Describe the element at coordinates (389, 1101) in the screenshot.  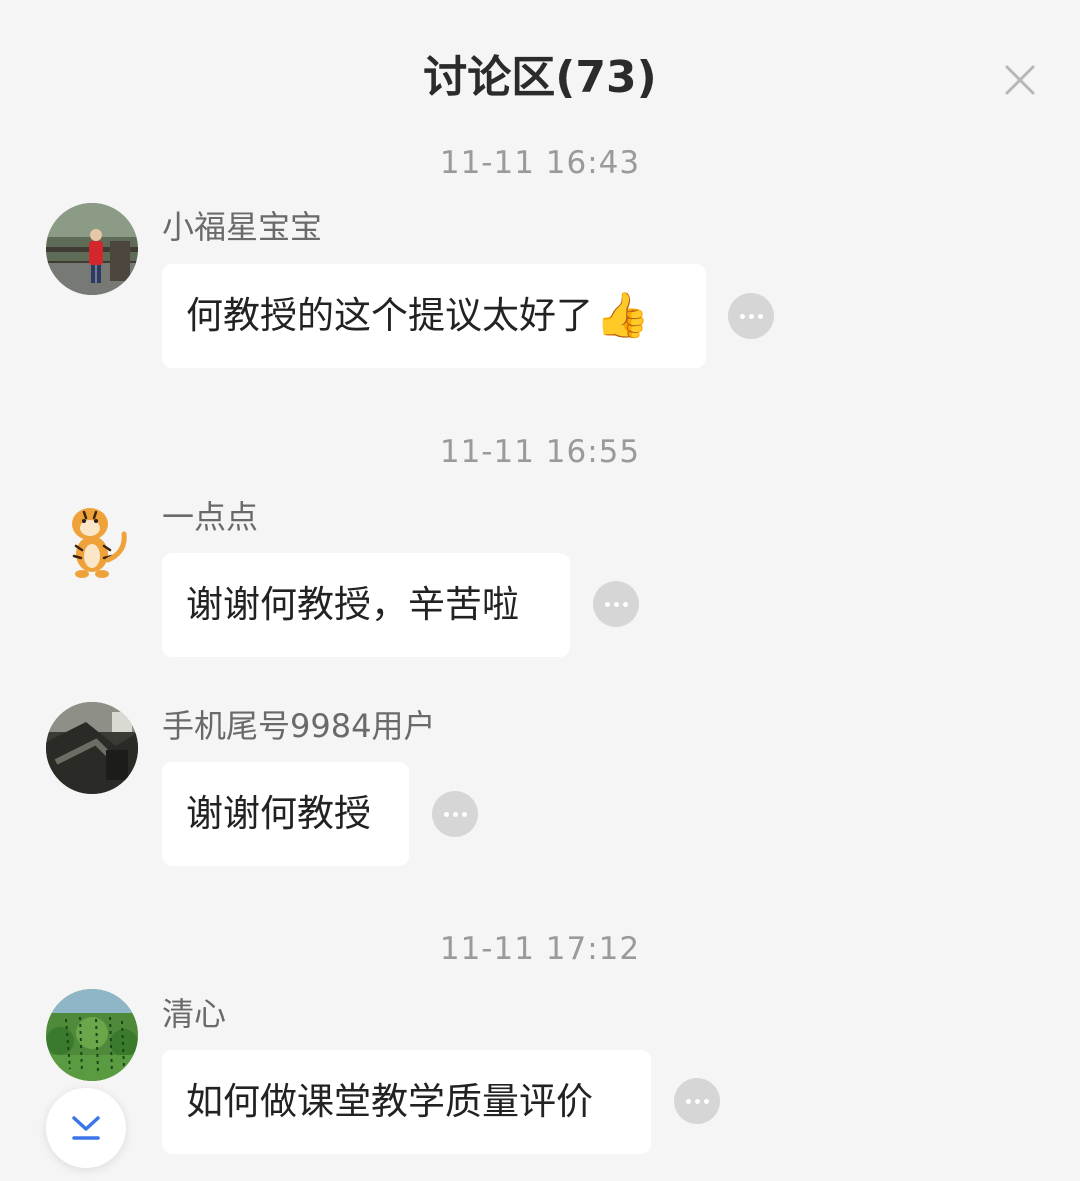
I see `message-text: 如何做课堂教学质量评价` at that location.